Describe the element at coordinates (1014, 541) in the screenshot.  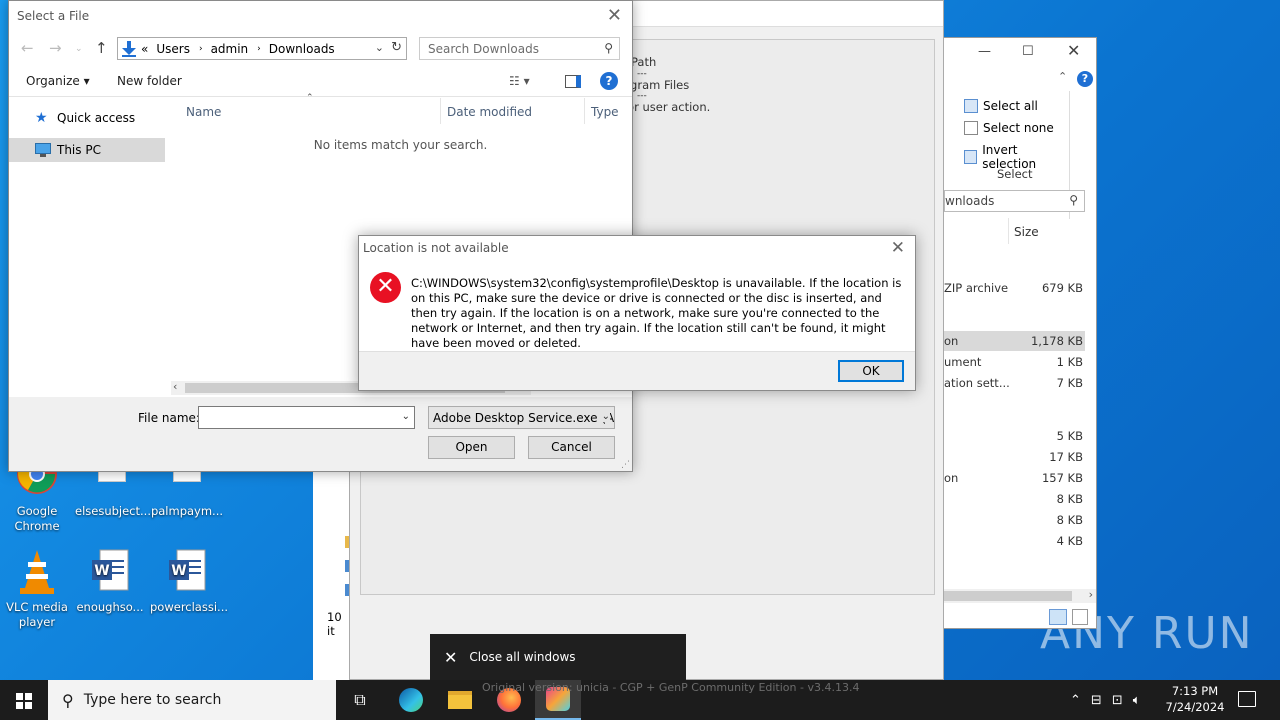
I see `table-row: 4 KB` at that location.